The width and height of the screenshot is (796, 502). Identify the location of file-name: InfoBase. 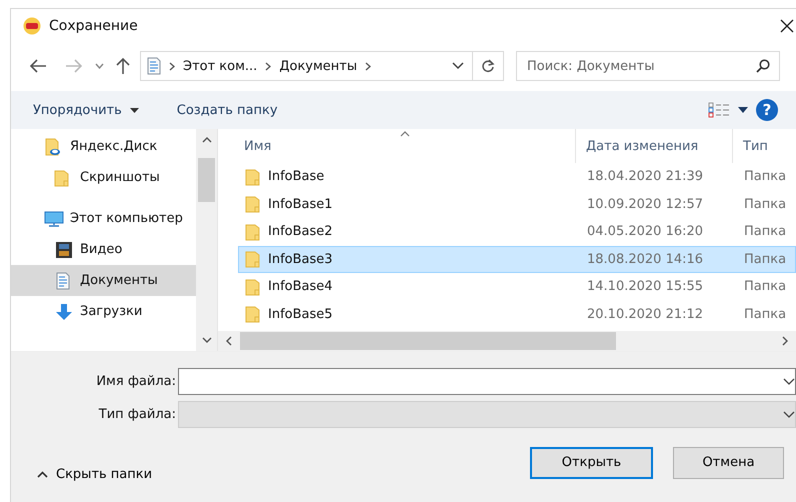
(296, 176).